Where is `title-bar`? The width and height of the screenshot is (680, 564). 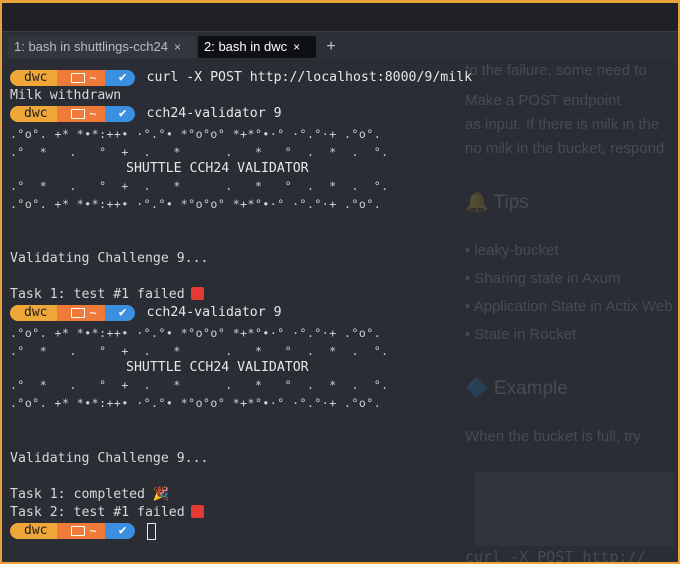
title-bar is located at coordinates (340, 17).